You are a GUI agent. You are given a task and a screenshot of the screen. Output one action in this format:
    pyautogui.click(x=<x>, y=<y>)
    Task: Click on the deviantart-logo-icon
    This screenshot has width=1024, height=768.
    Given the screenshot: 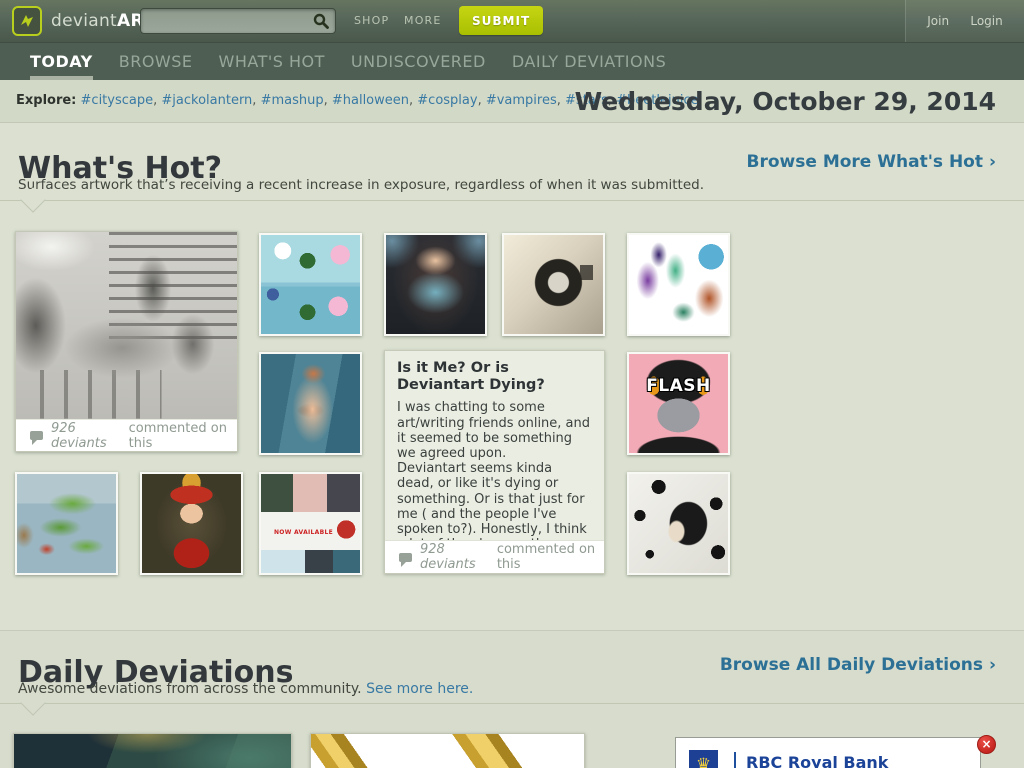 What is the action you would take?
    pyautogui.click(x=27, y=21)
    